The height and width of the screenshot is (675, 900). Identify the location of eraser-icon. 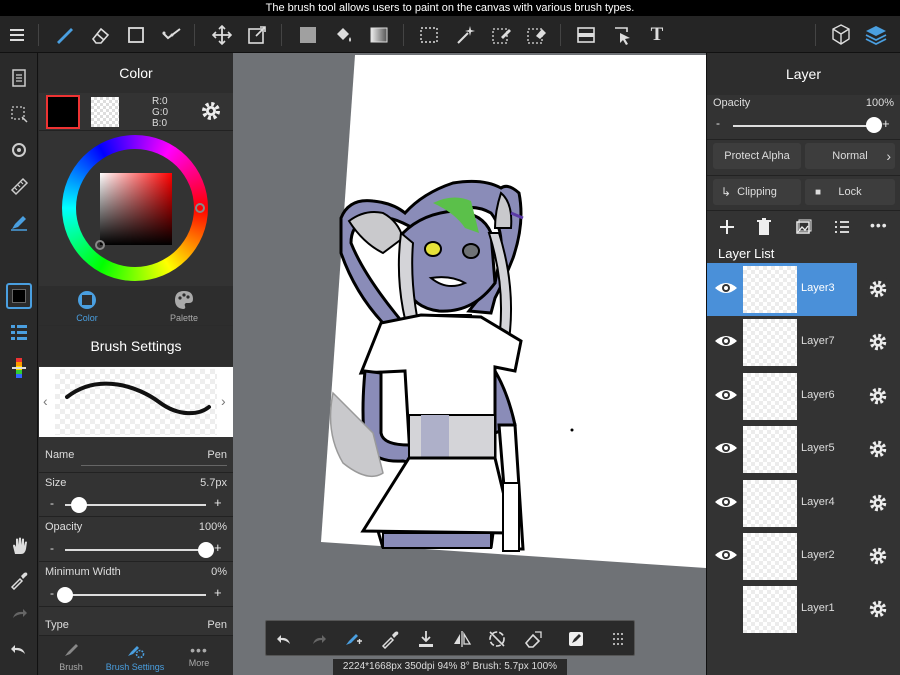
(100, 35).